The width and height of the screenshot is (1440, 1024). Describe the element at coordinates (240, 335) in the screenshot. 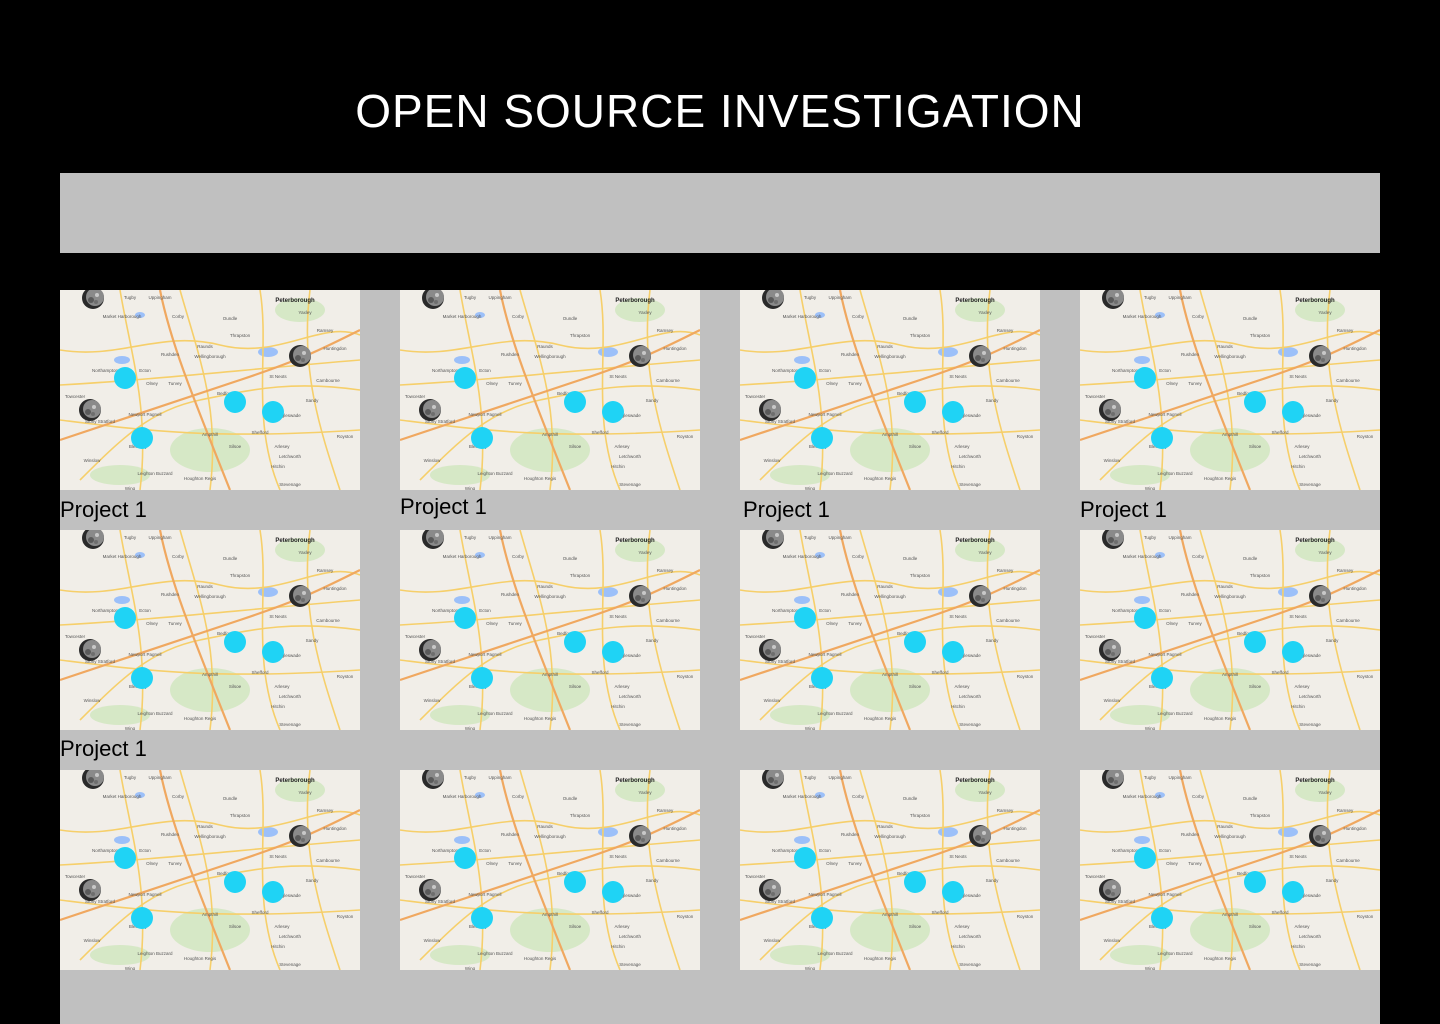

I see `town-label: Thrapston` at that location.